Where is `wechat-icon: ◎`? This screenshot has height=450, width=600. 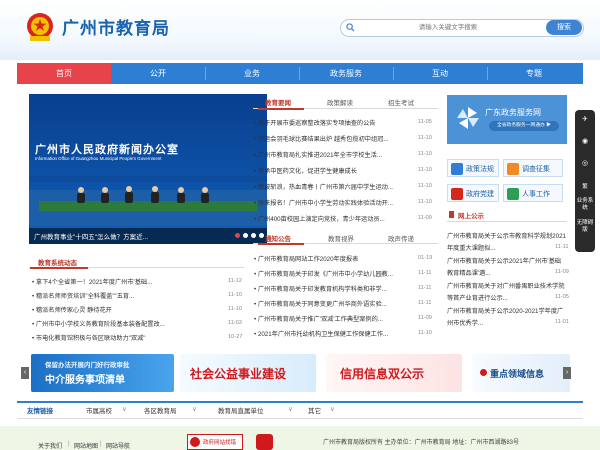
wechat-icon: ◎ is located at coordinates (585, 163).